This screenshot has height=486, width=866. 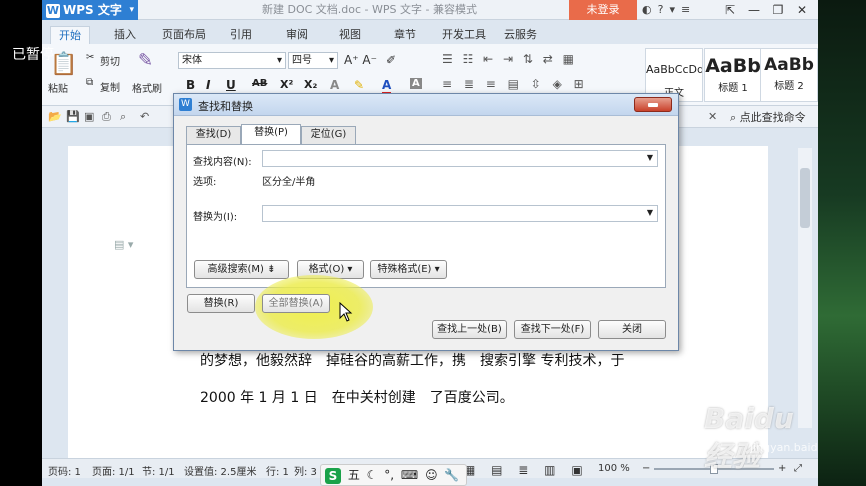 I want to click on user-icon: ☺, so click(x=431, y=475).